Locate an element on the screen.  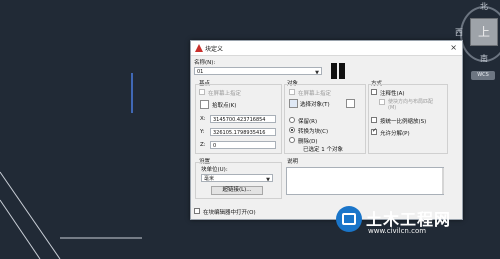
block-unit-label: 块单位(U): is located at coordinates (214, 170).